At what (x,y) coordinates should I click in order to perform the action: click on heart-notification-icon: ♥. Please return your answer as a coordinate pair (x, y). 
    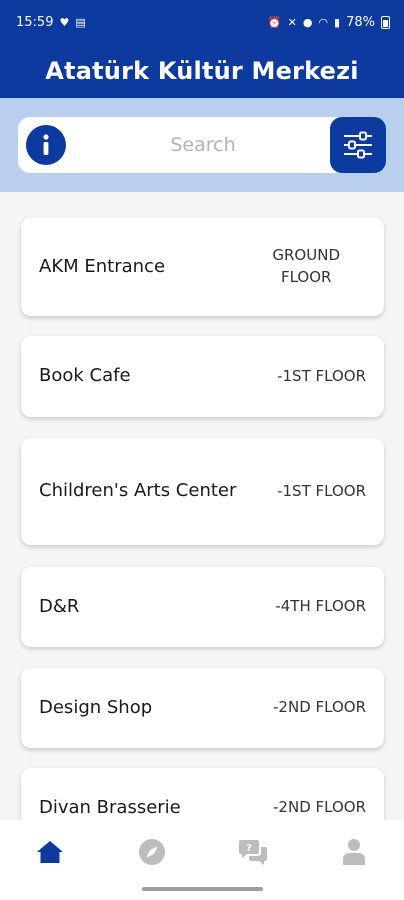
    Looking at the image, I should click on (64, 22).